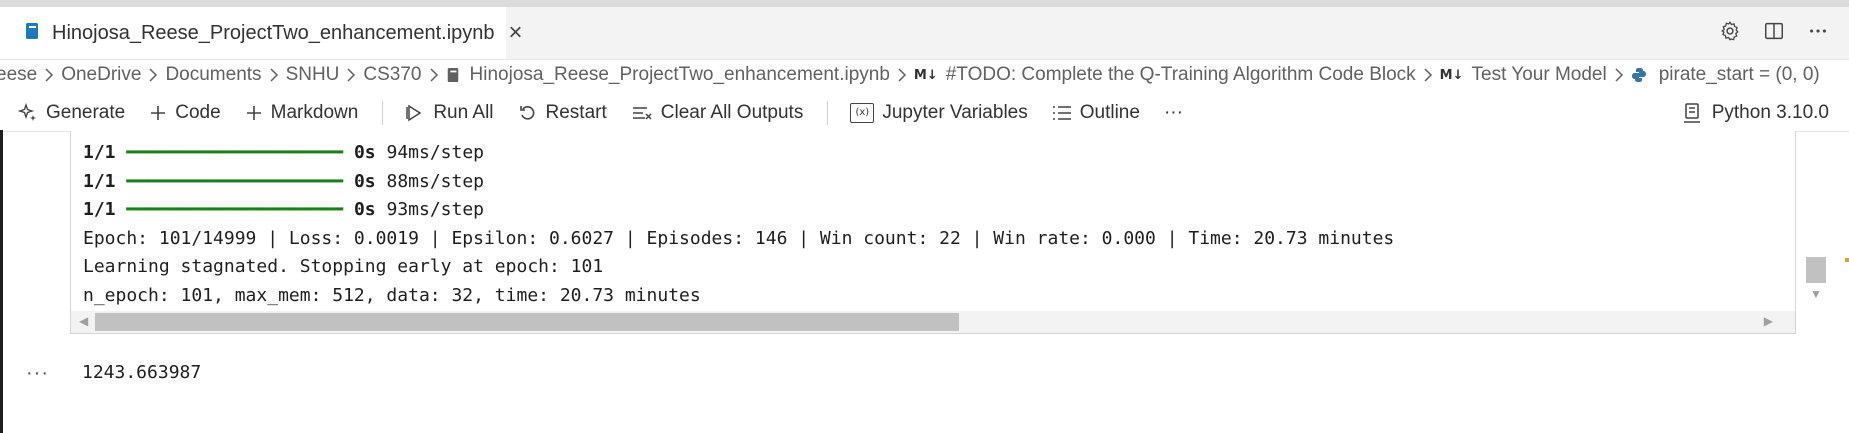 The width and height of the screenshot is (1849, 433). I want to click on add-markdown-button: Markdown, so click(302, 112).